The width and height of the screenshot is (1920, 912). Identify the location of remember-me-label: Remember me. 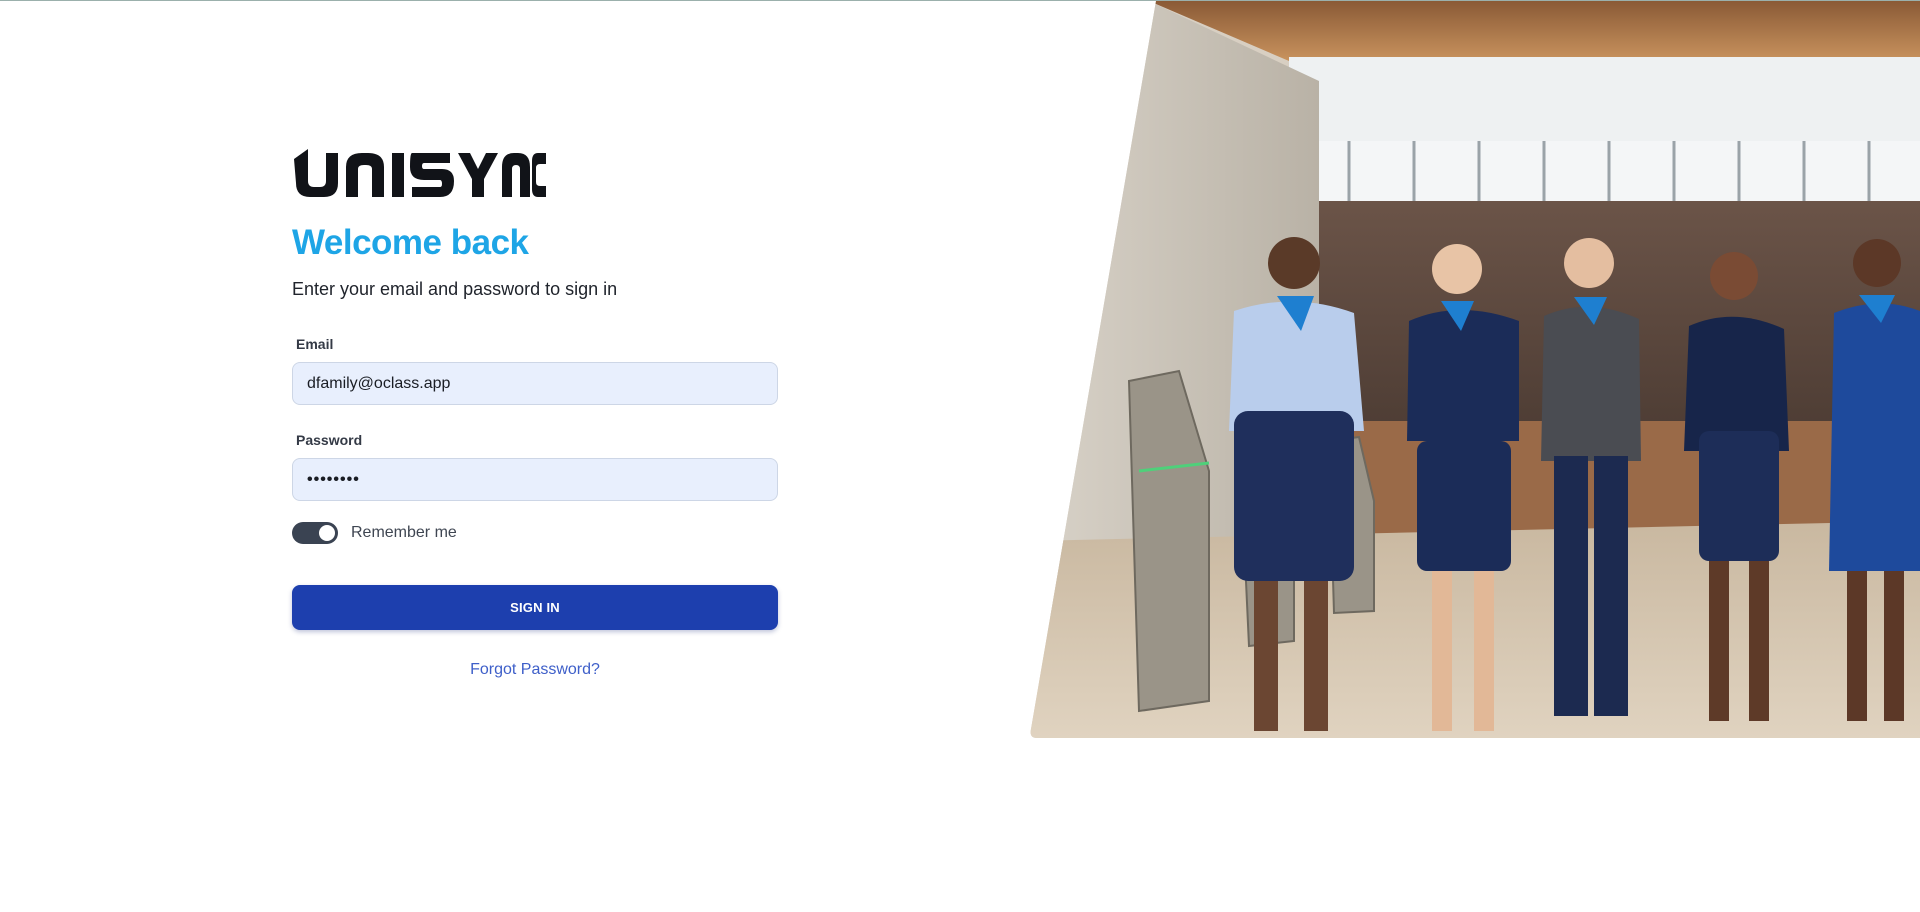
(404, 532).